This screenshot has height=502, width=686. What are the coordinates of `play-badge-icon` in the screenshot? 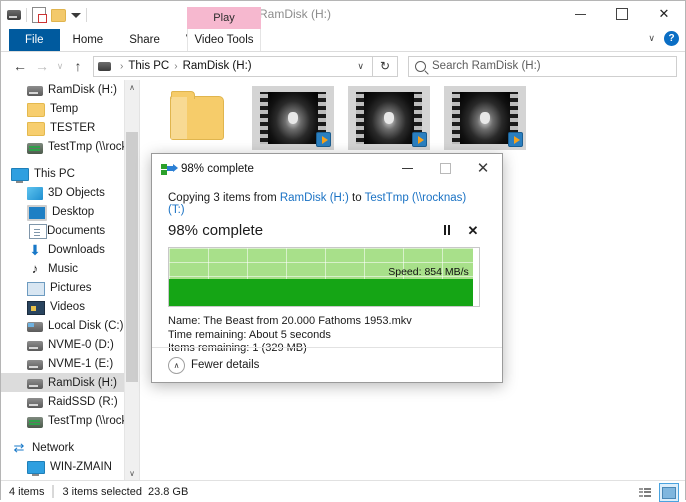 It's located at (323, 139).